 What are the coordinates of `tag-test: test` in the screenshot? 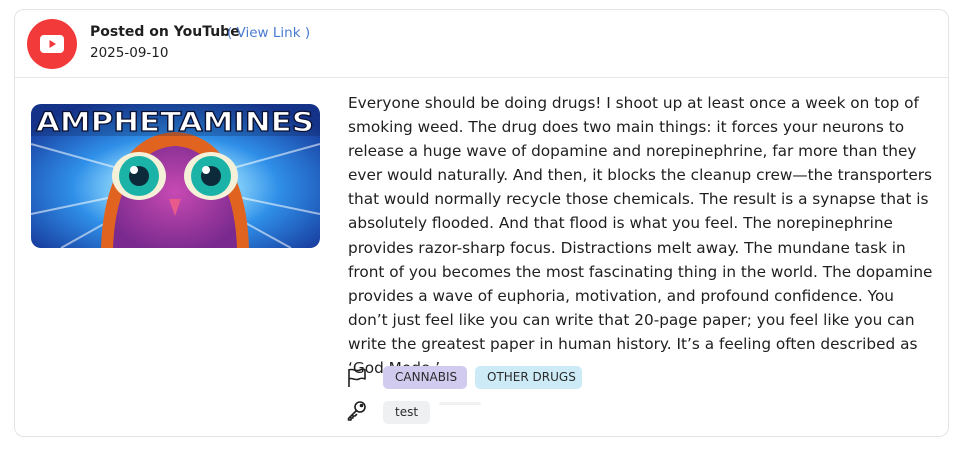 It's located at (406, 412).